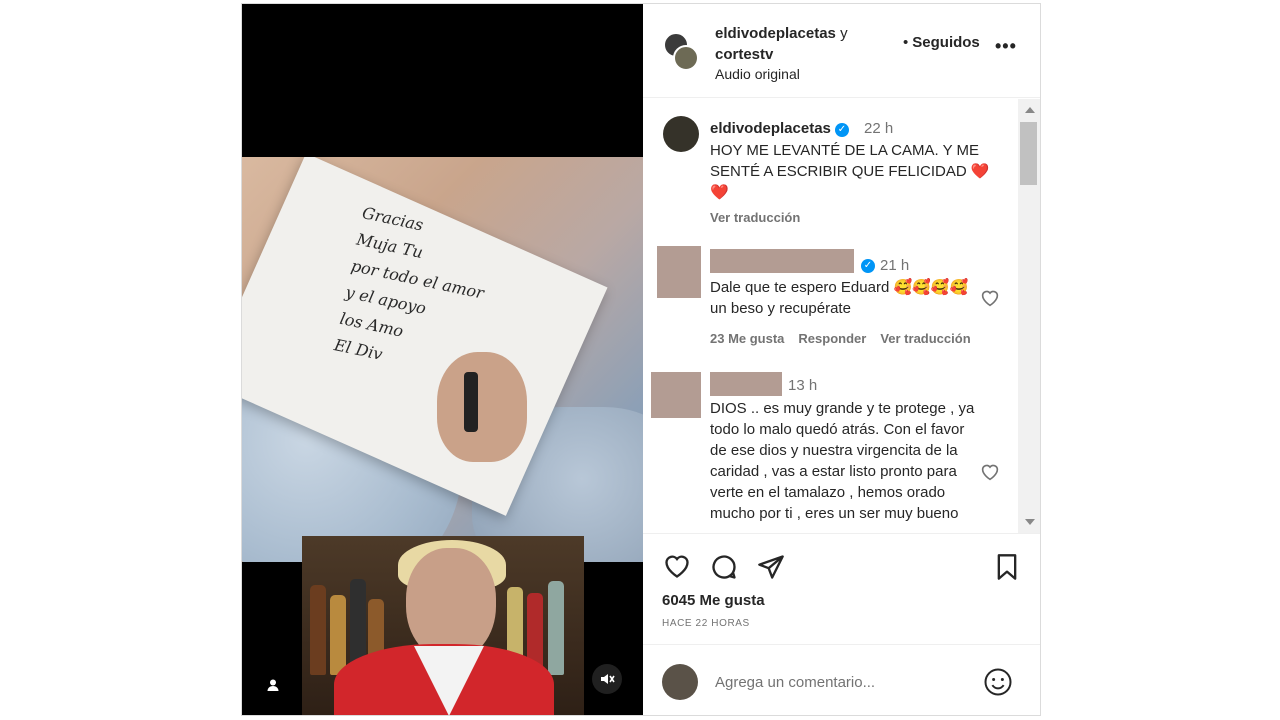  I want to click on share-paper-plane-icon, so click(771, 567).